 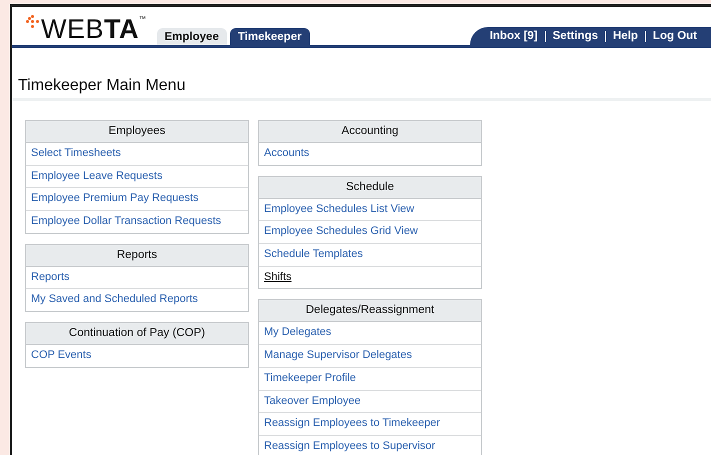 I want to click on menu-link: Select Timesheets, so click(x=137, y=154).